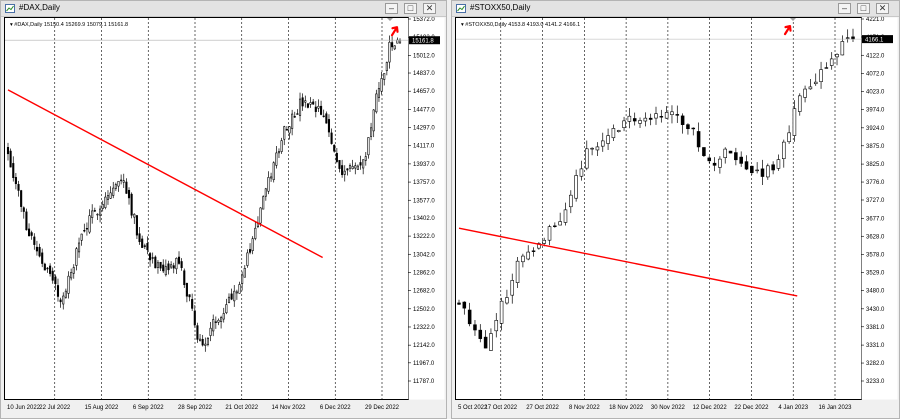 This screenshot has height=419, width=900. What do you see at coordinates (461, 8) in the screenshot?
I see `chart-window-icon` at bounding box center [461, 8].